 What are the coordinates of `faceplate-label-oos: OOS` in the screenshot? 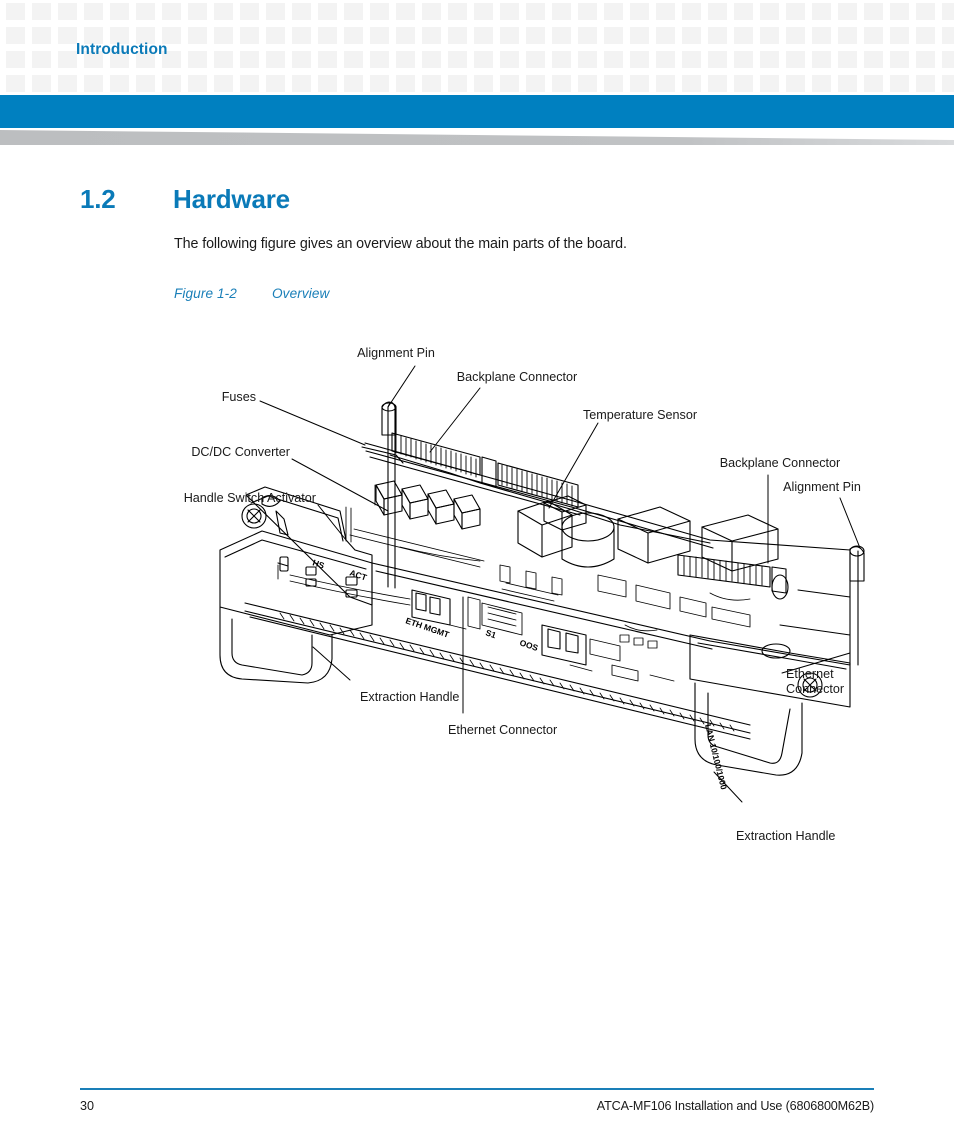 It's located at (528, 645).